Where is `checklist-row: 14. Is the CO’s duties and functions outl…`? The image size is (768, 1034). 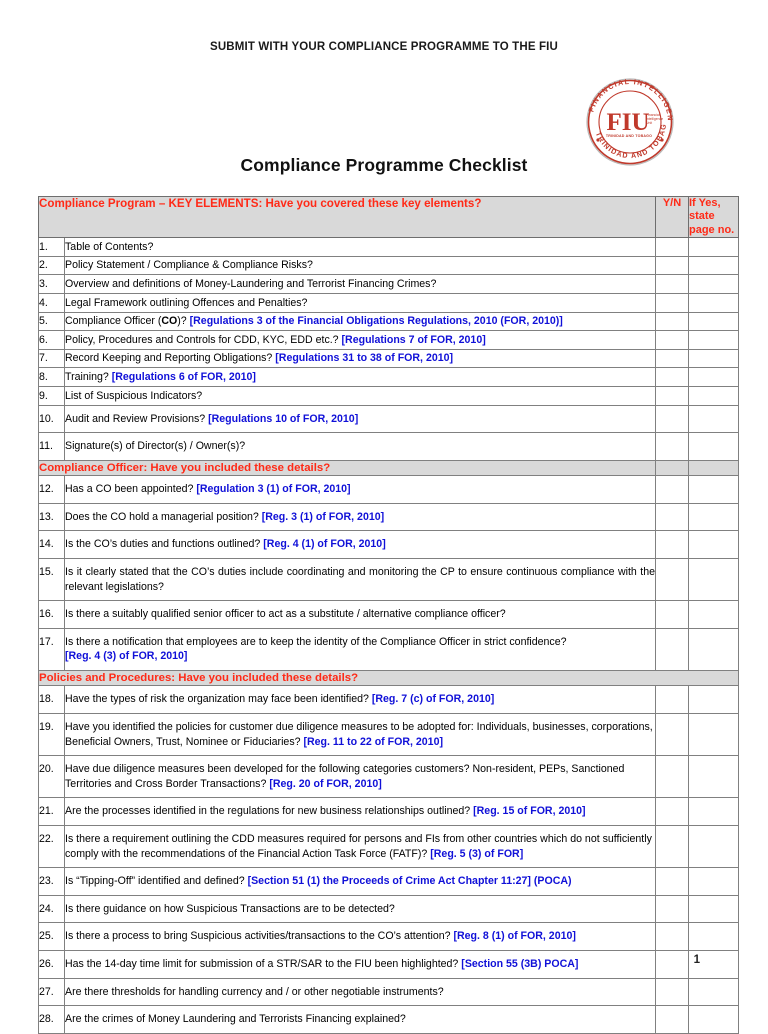
checklist-row: 14. Is the CO’s duties and functions outl… is located at coordinates (388, 544).